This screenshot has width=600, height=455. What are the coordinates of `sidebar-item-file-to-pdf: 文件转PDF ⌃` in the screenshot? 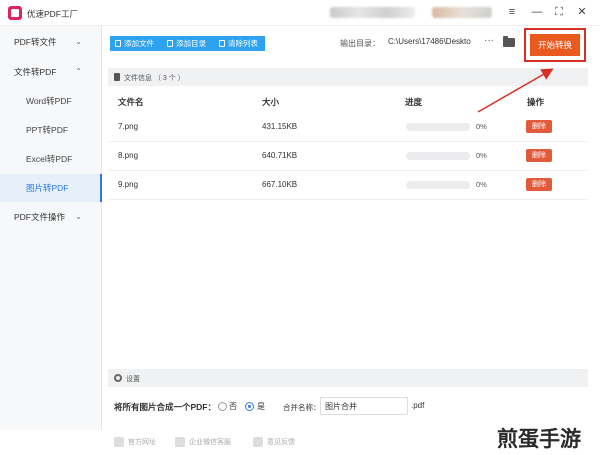 It's located at (51, 72).